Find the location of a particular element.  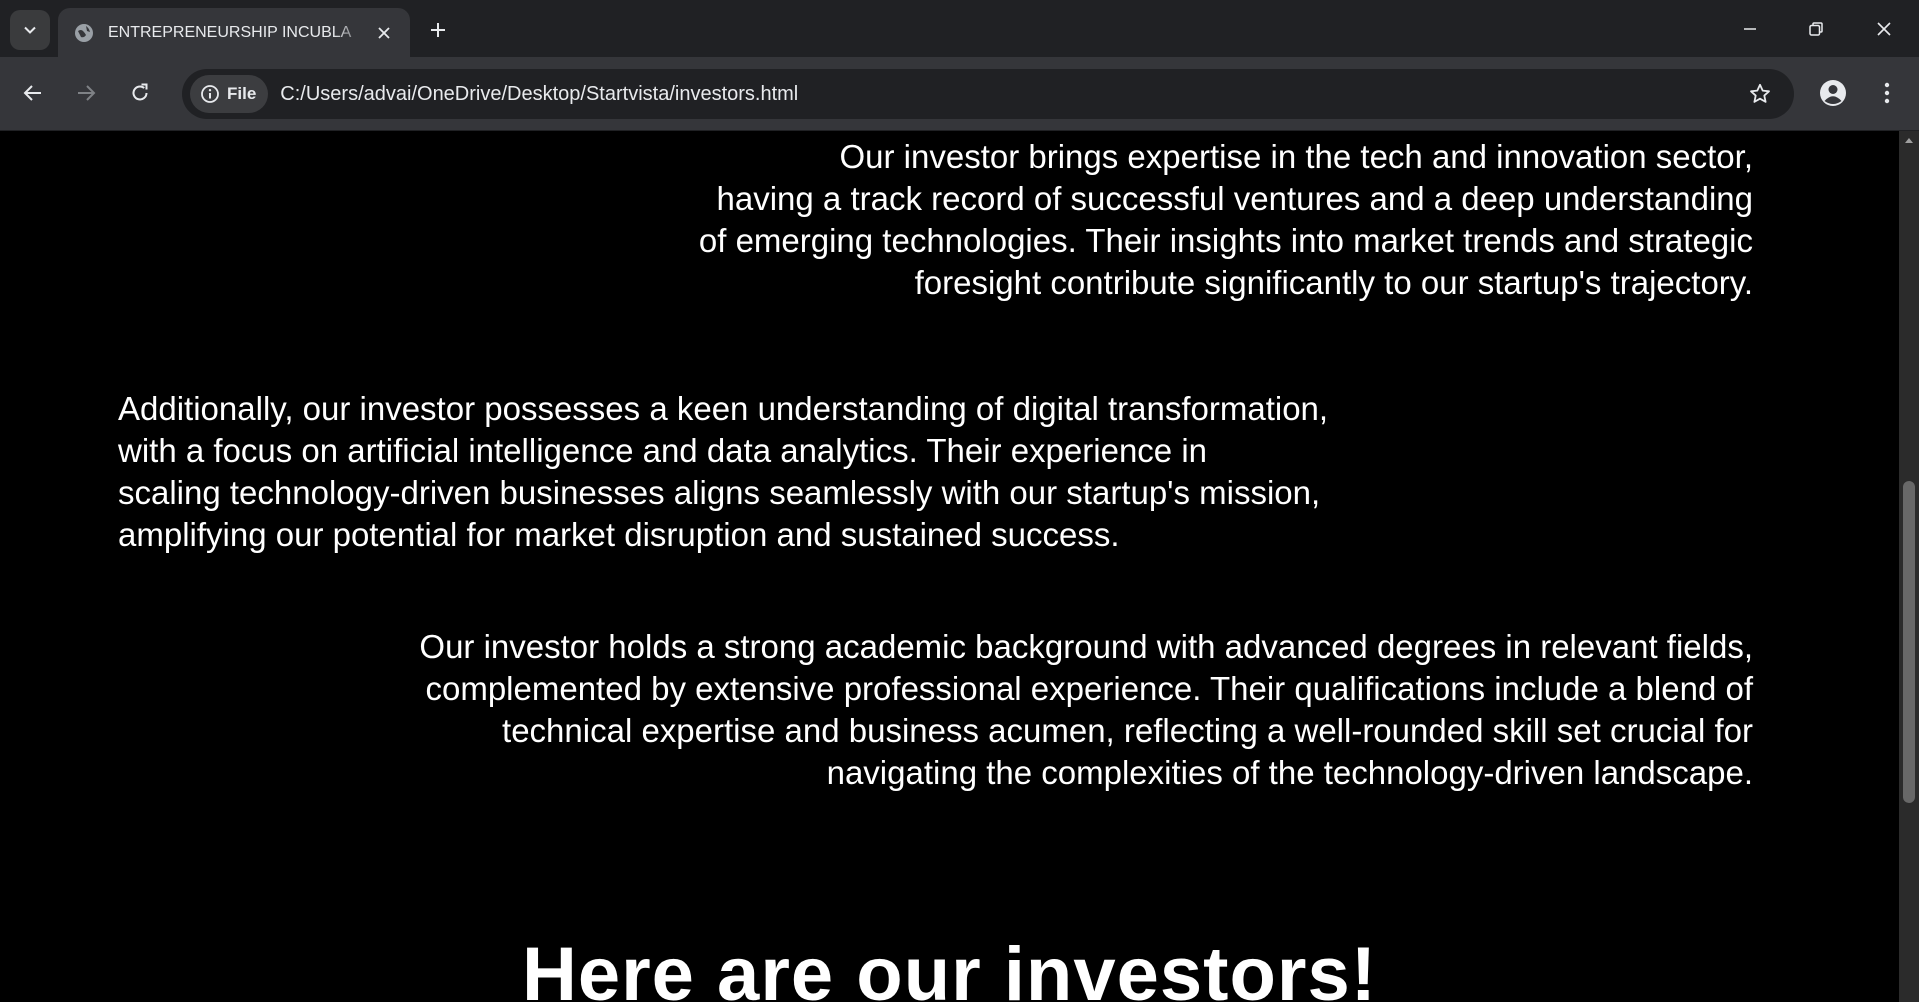

info-icon is located at coordinates (210, 94).